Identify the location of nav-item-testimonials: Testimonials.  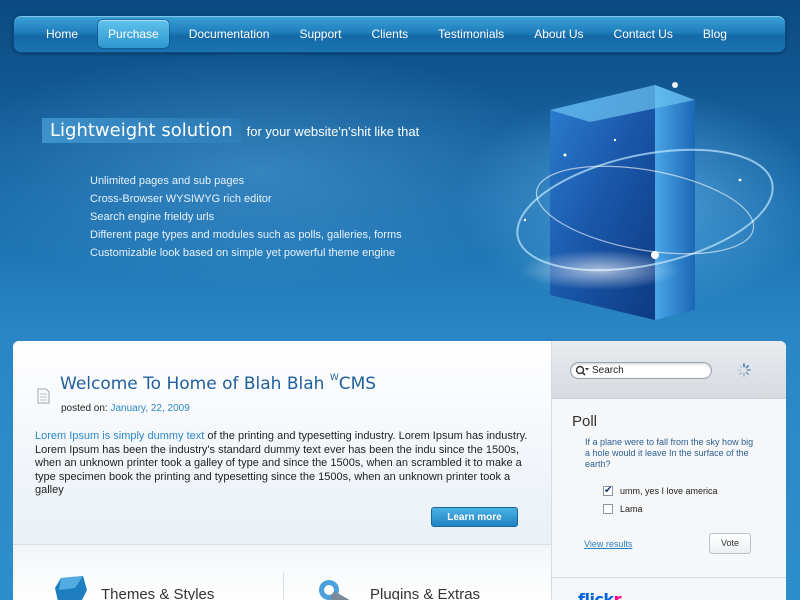
(471, 34).